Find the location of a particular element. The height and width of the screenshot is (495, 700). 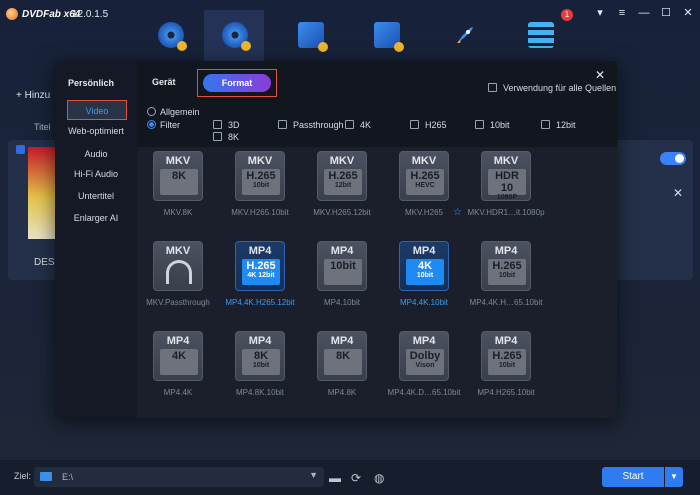

format-tile-spec: Dolby Vison is located at coordinates (425, 362).